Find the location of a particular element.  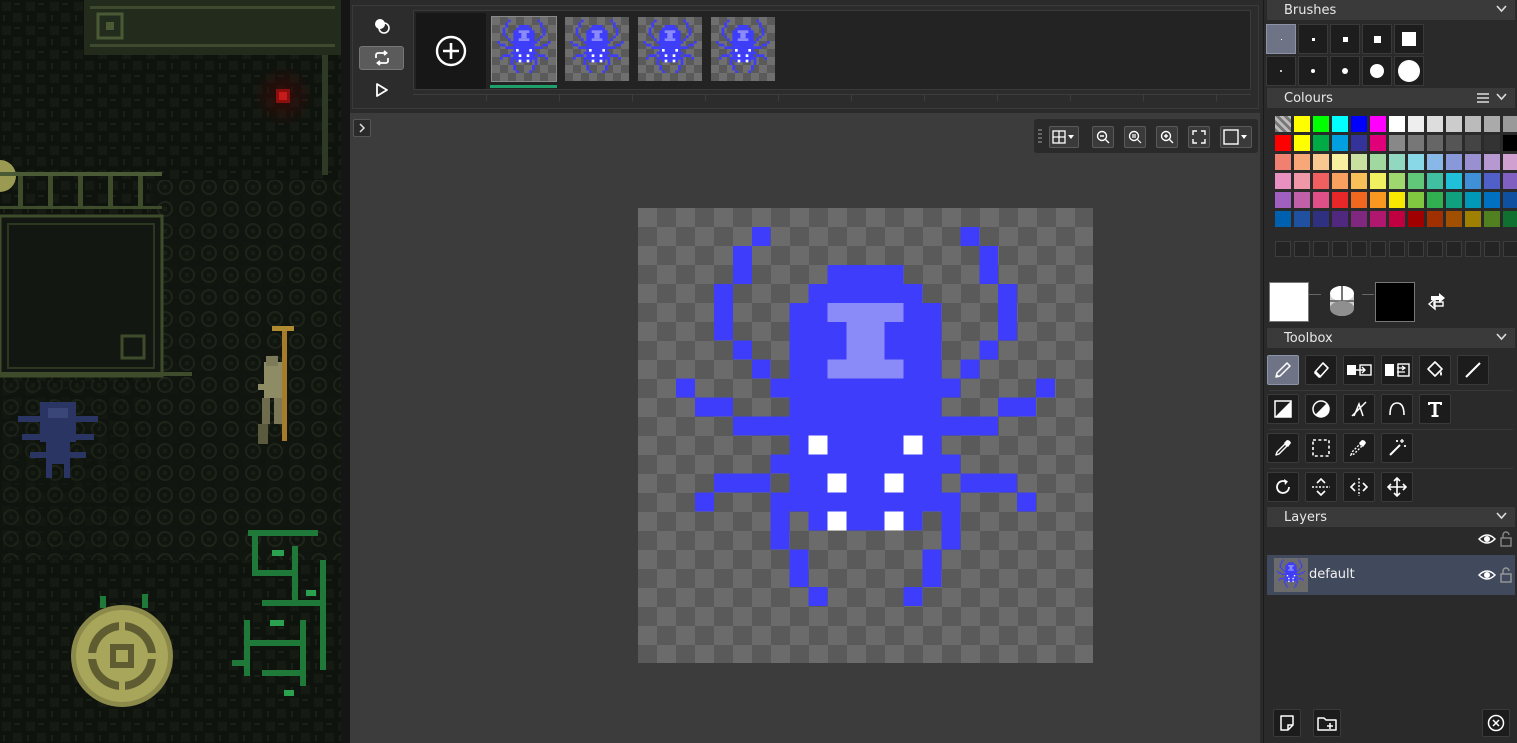

fit-to-screen-button is located at coordinates (1199, 137).